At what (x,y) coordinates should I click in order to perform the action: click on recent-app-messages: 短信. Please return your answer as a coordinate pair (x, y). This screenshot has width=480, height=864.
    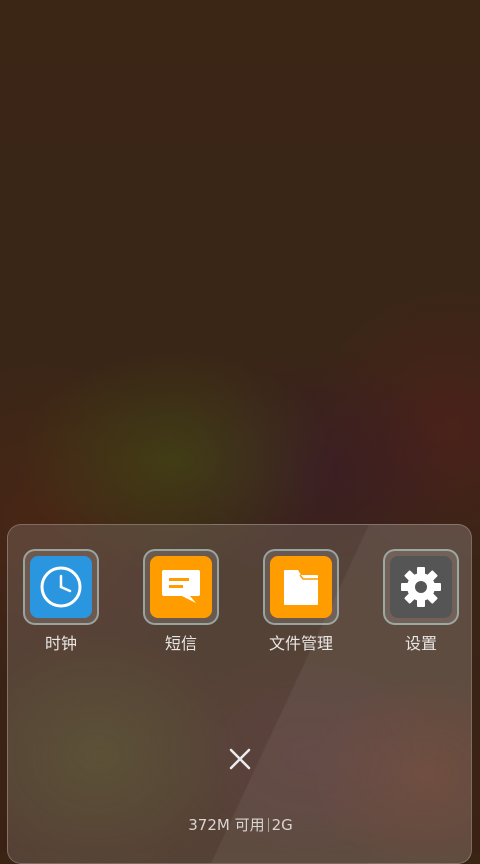
    Looking at the image, I should click on (181, 602).